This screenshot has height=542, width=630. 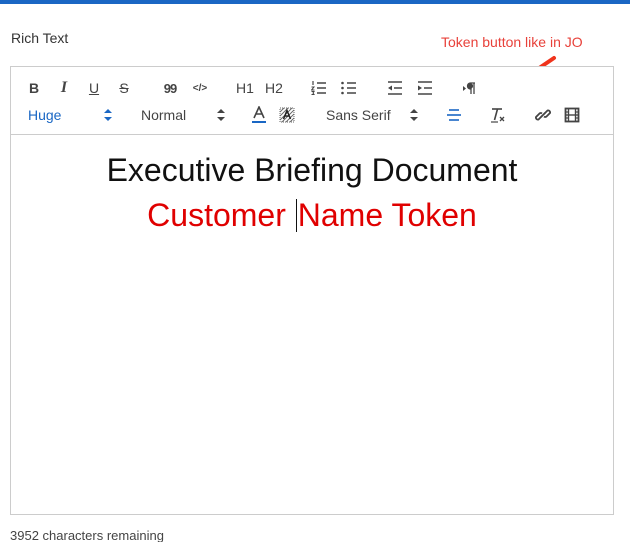 I want to click on video-icon, so click(x=572, y=115).